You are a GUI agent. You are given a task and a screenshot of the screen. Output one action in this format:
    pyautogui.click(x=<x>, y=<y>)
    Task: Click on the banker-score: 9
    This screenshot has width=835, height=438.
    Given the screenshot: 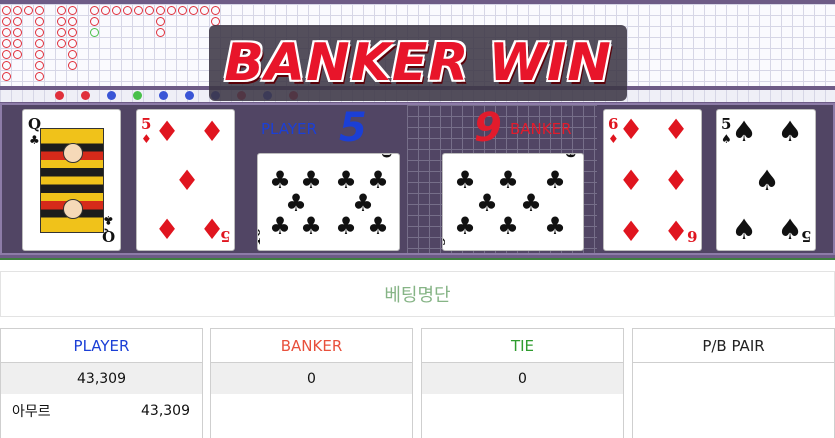 What is the action you would take?
    pyautogui.click(x=488, y=128)
    